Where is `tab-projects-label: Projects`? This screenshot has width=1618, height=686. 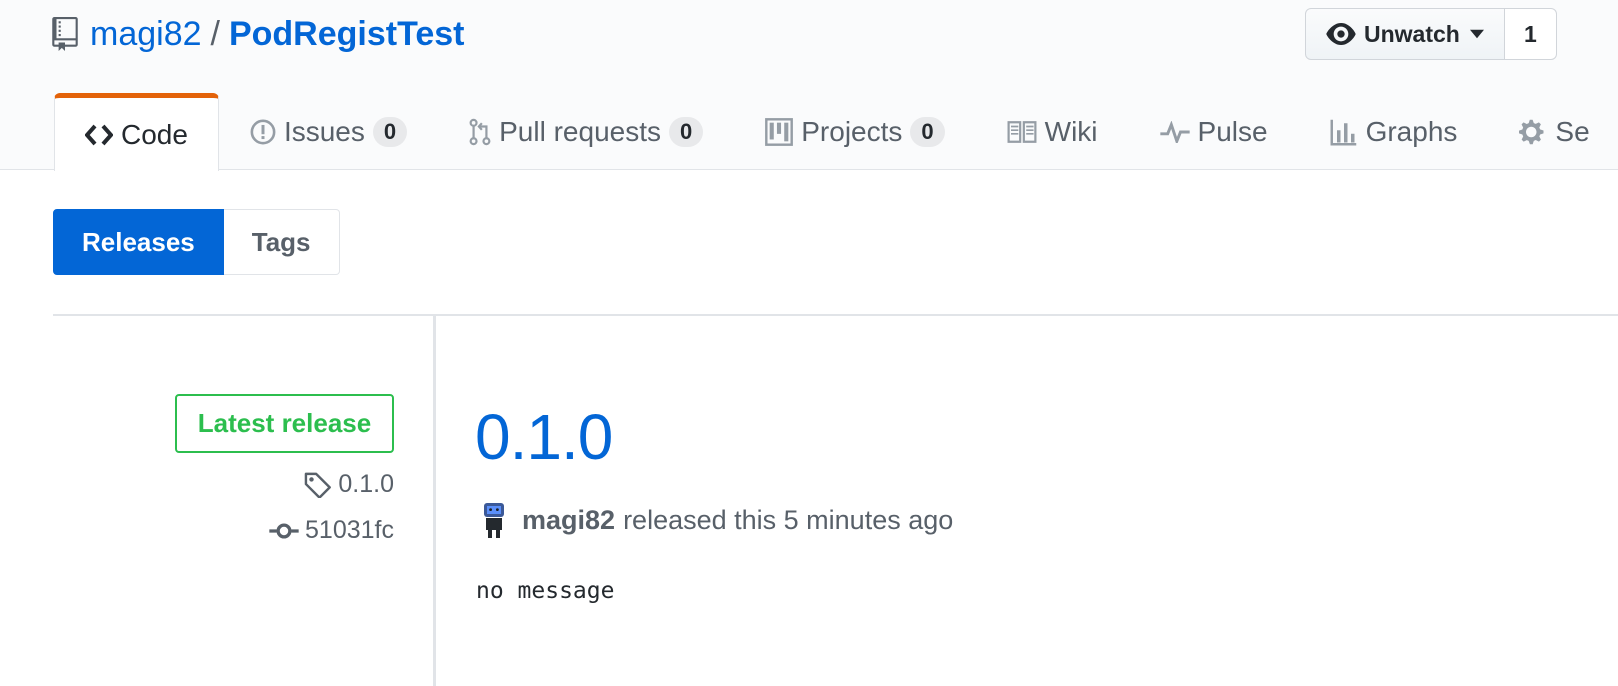
tab-projects-label: Projects is located at coordinates (852, 131).